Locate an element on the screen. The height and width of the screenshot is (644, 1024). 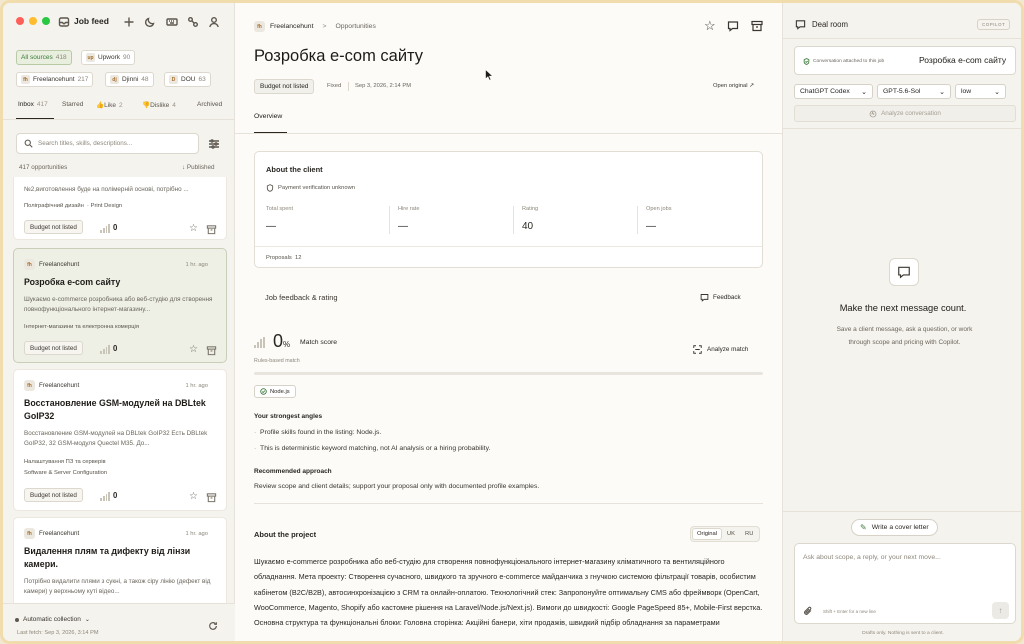
attached-label-text: Conversation attached to this job is located at coordinates (849, 61).